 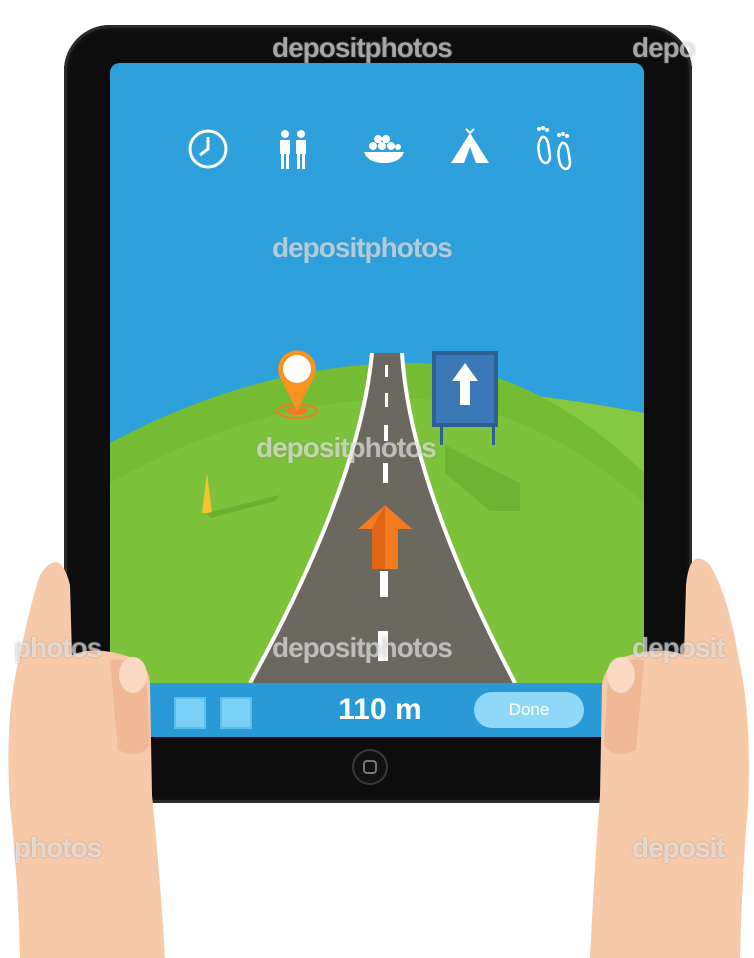 I want to click on home-button-icon, so click(x=370, y=767).